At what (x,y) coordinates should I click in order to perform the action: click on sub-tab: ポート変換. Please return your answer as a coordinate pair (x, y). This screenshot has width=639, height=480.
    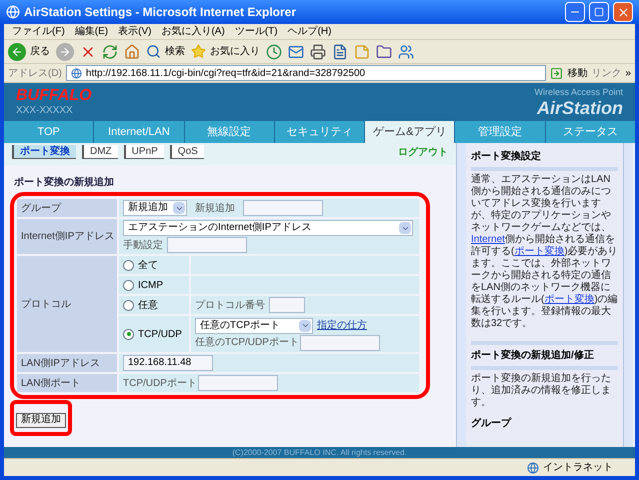
    Looking at the image, I should click on (44, 152).